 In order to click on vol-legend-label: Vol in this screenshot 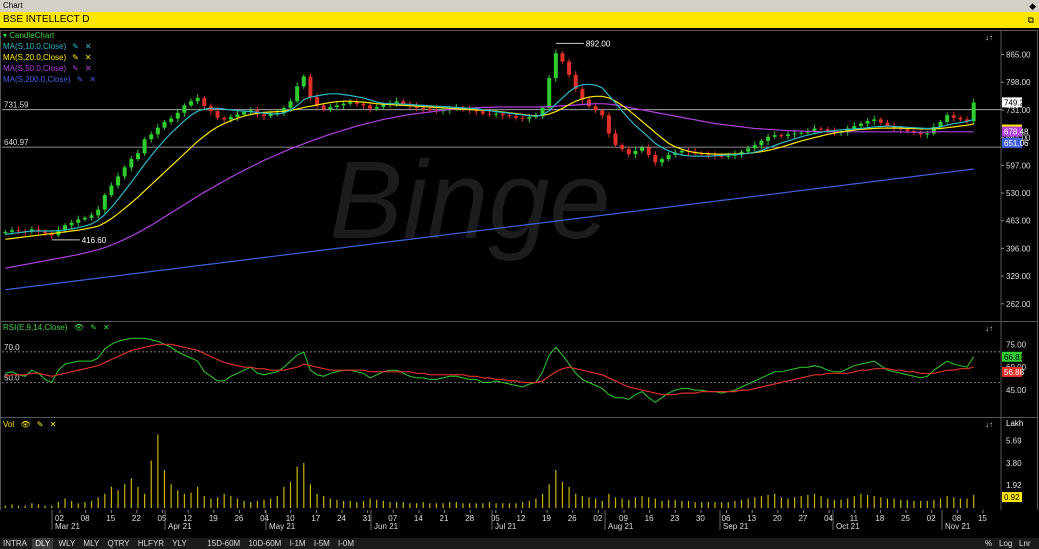, I will do `click(8, 424)`.